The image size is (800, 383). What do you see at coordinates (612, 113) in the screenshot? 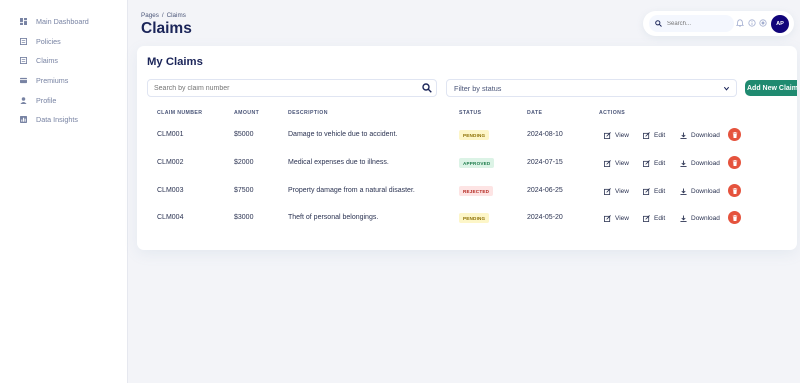
I see `column-header-actions: ACTIONS` at bounding box center [612, 113].